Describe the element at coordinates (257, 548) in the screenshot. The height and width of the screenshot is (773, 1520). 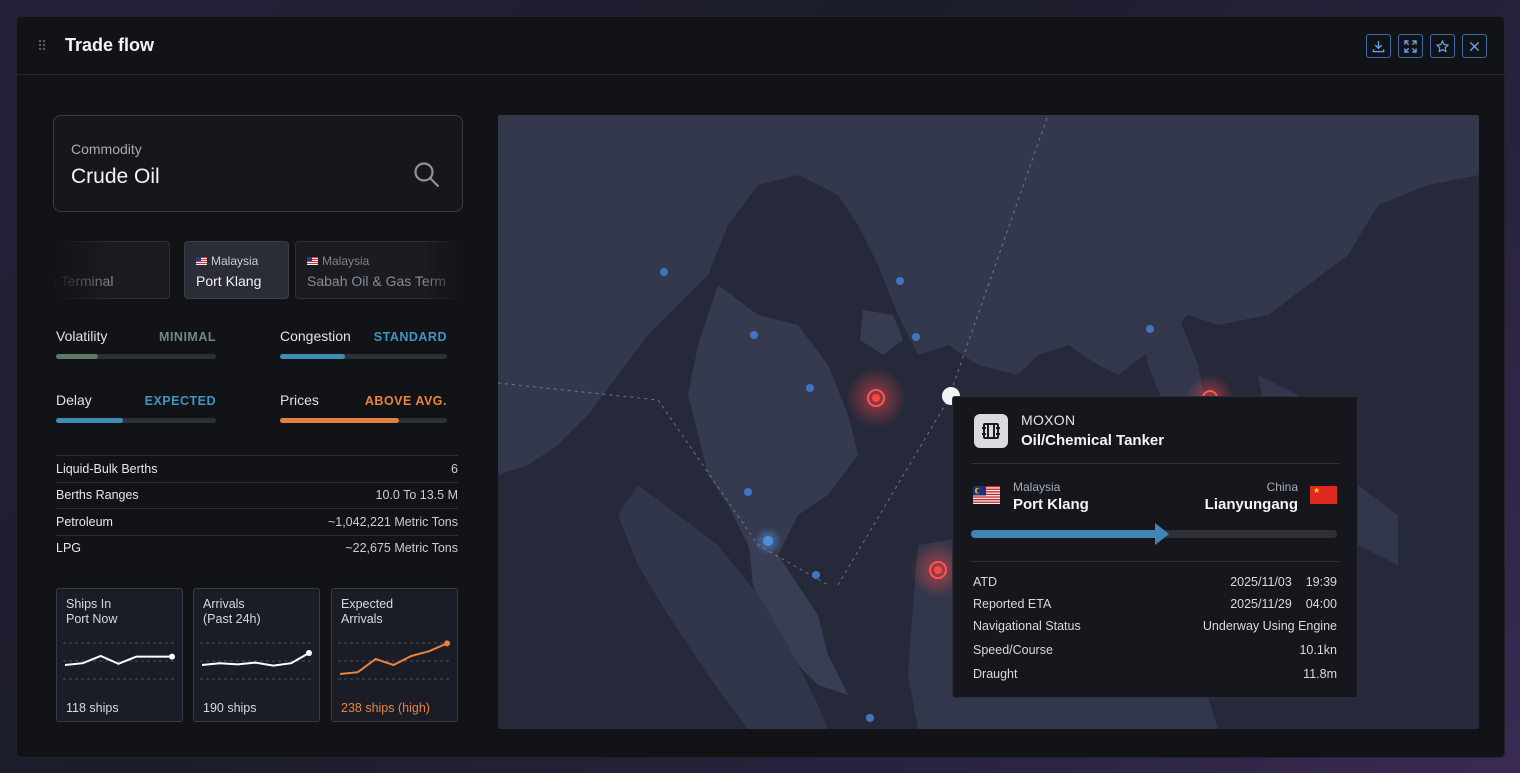
I see `stat-row: LPG ~22,675 Metric Tons` at that location.